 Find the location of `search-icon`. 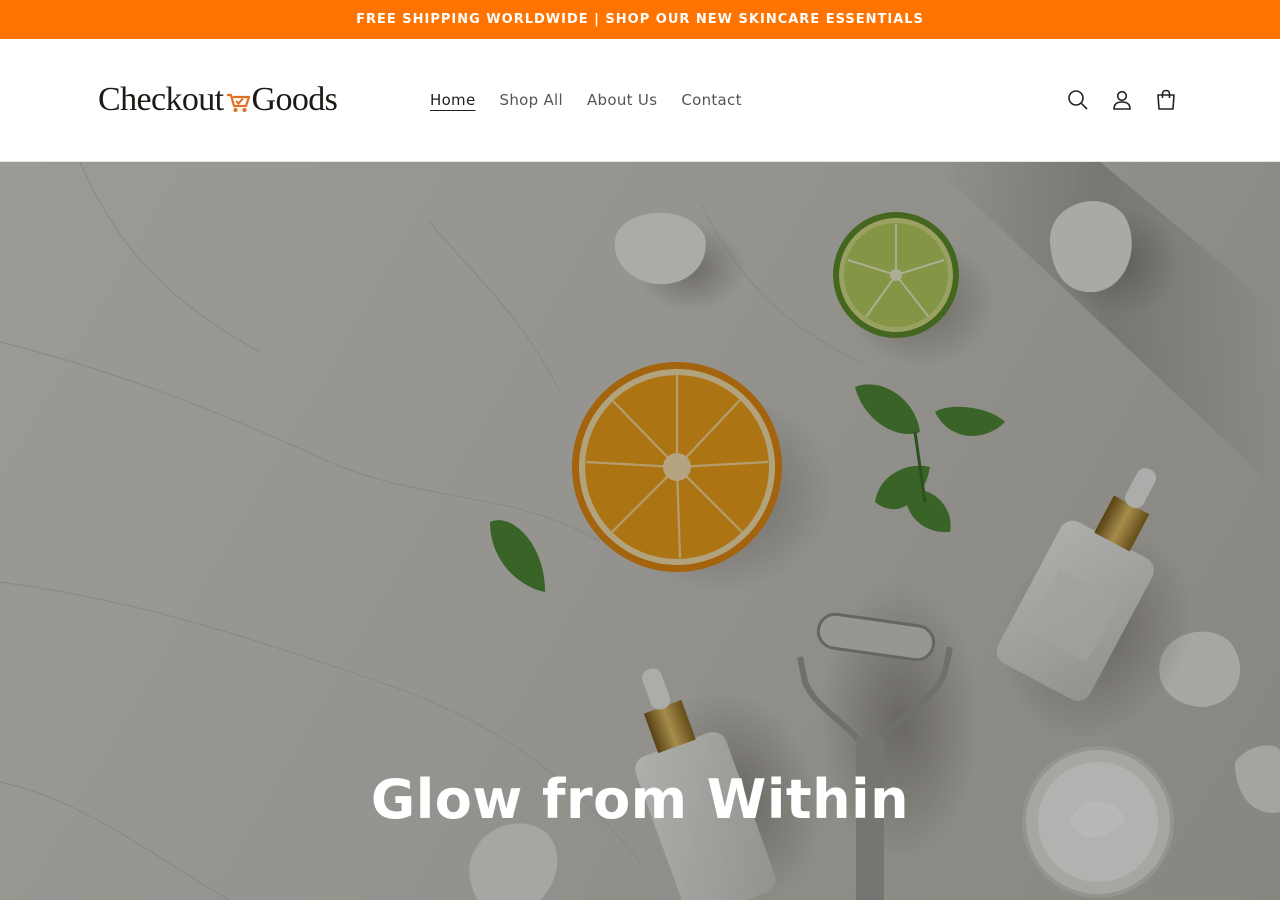

search-icon is located at coordinates (1078, 100).